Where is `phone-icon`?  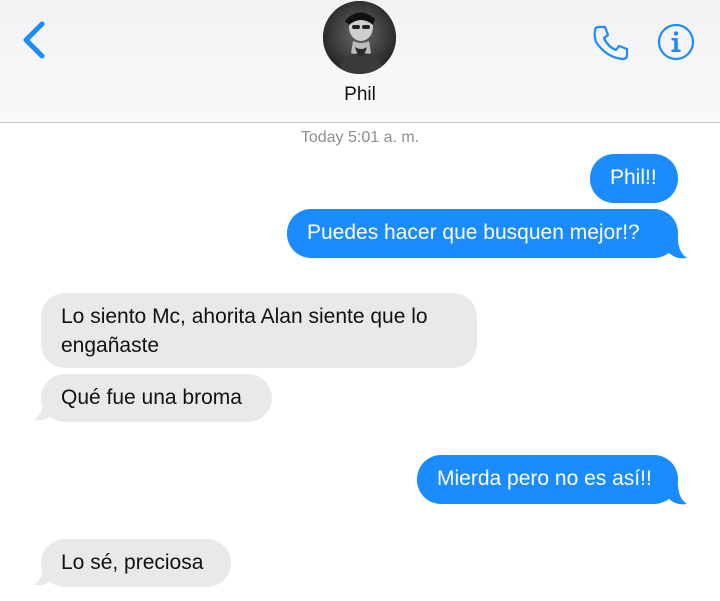 phone-icon is located at coordinates (611, 43).